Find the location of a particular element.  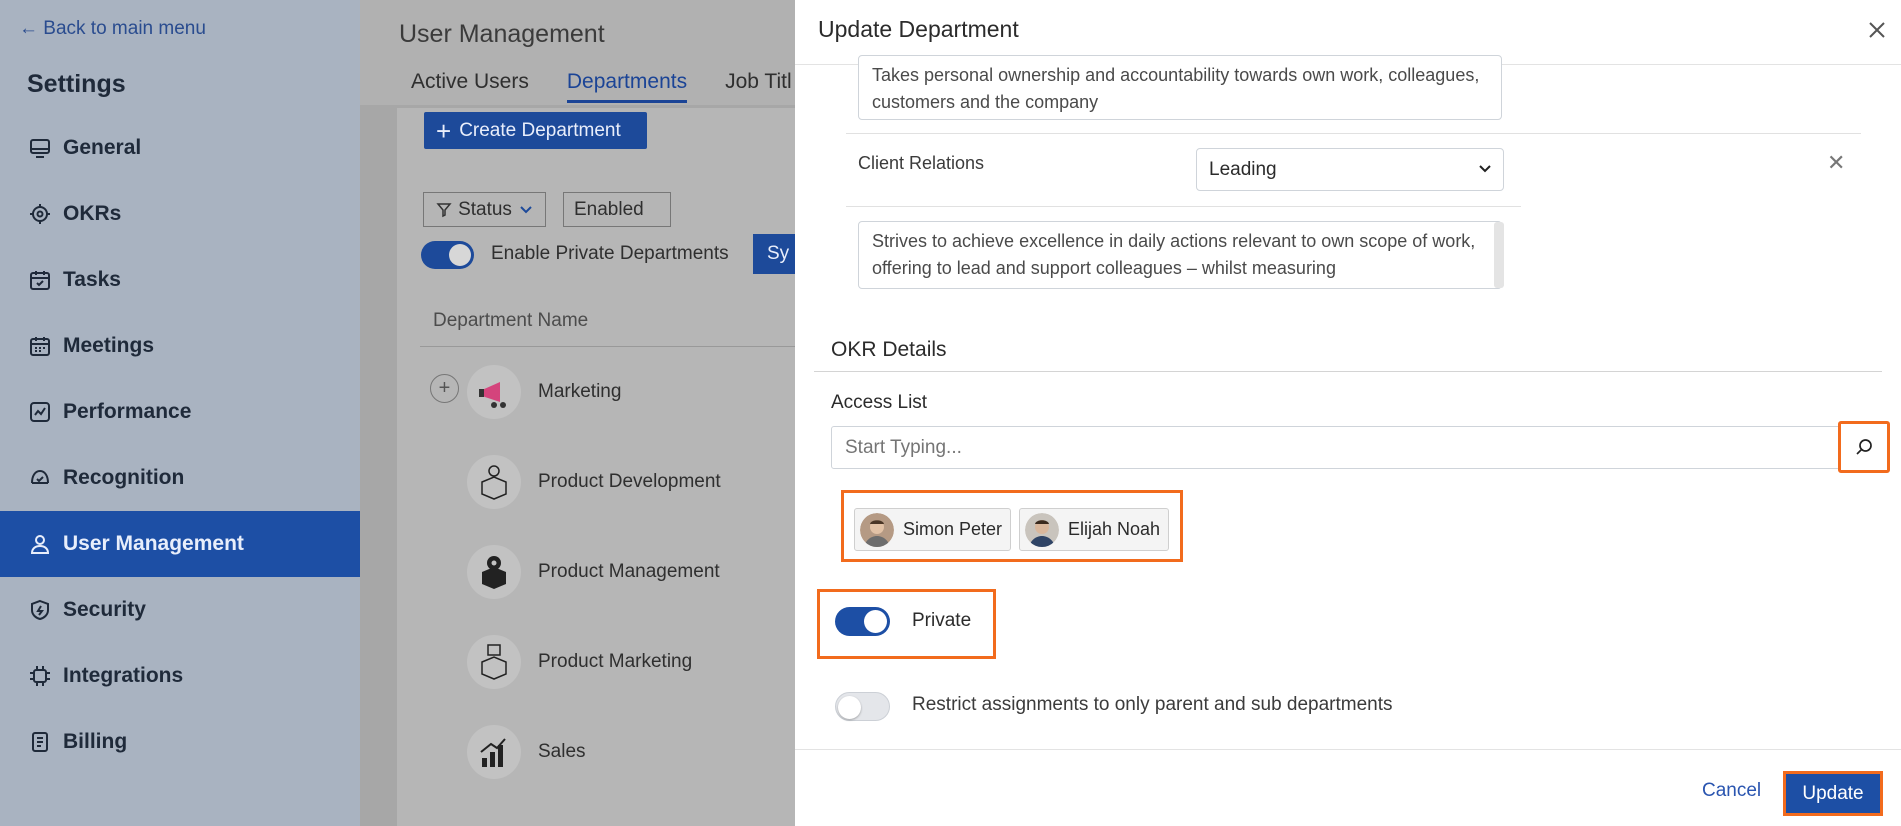

table-row: Product Development is located at coordinates (594, 482).